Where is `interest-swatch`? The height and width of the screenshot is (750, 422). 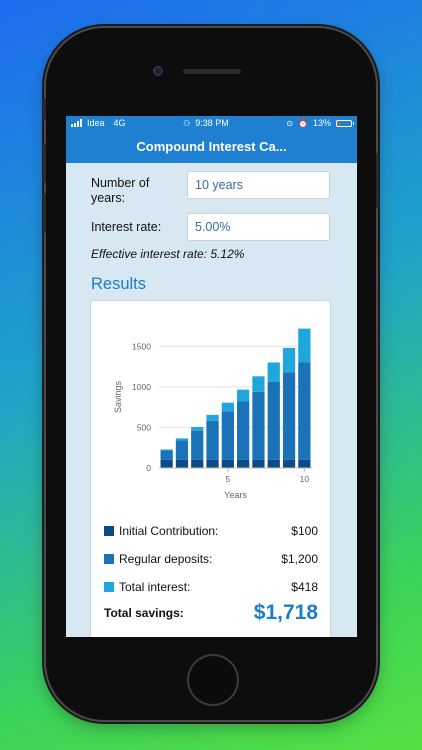 interest-swatch is located at coordinates (109, 587).